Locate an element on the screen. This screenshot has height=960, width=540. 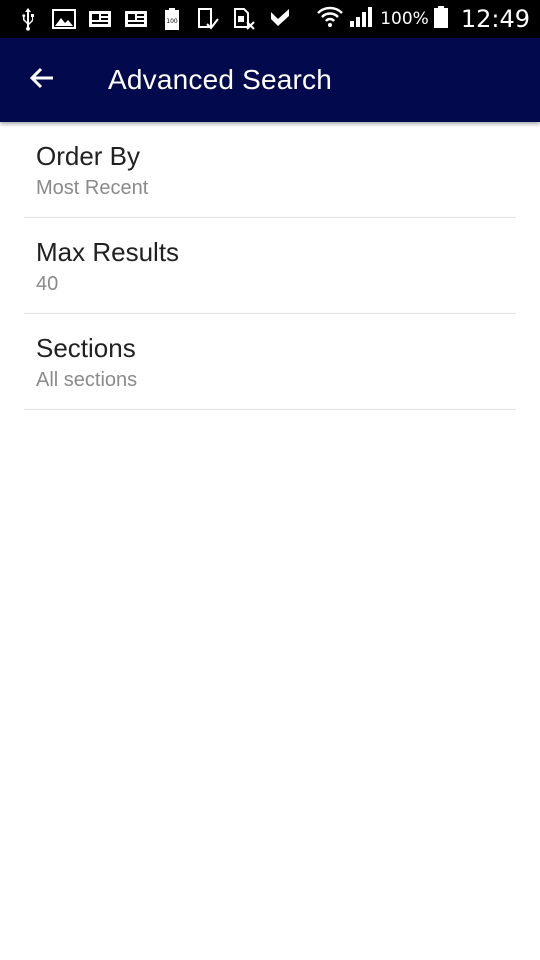
back-button is located at coordinates (42, 80).